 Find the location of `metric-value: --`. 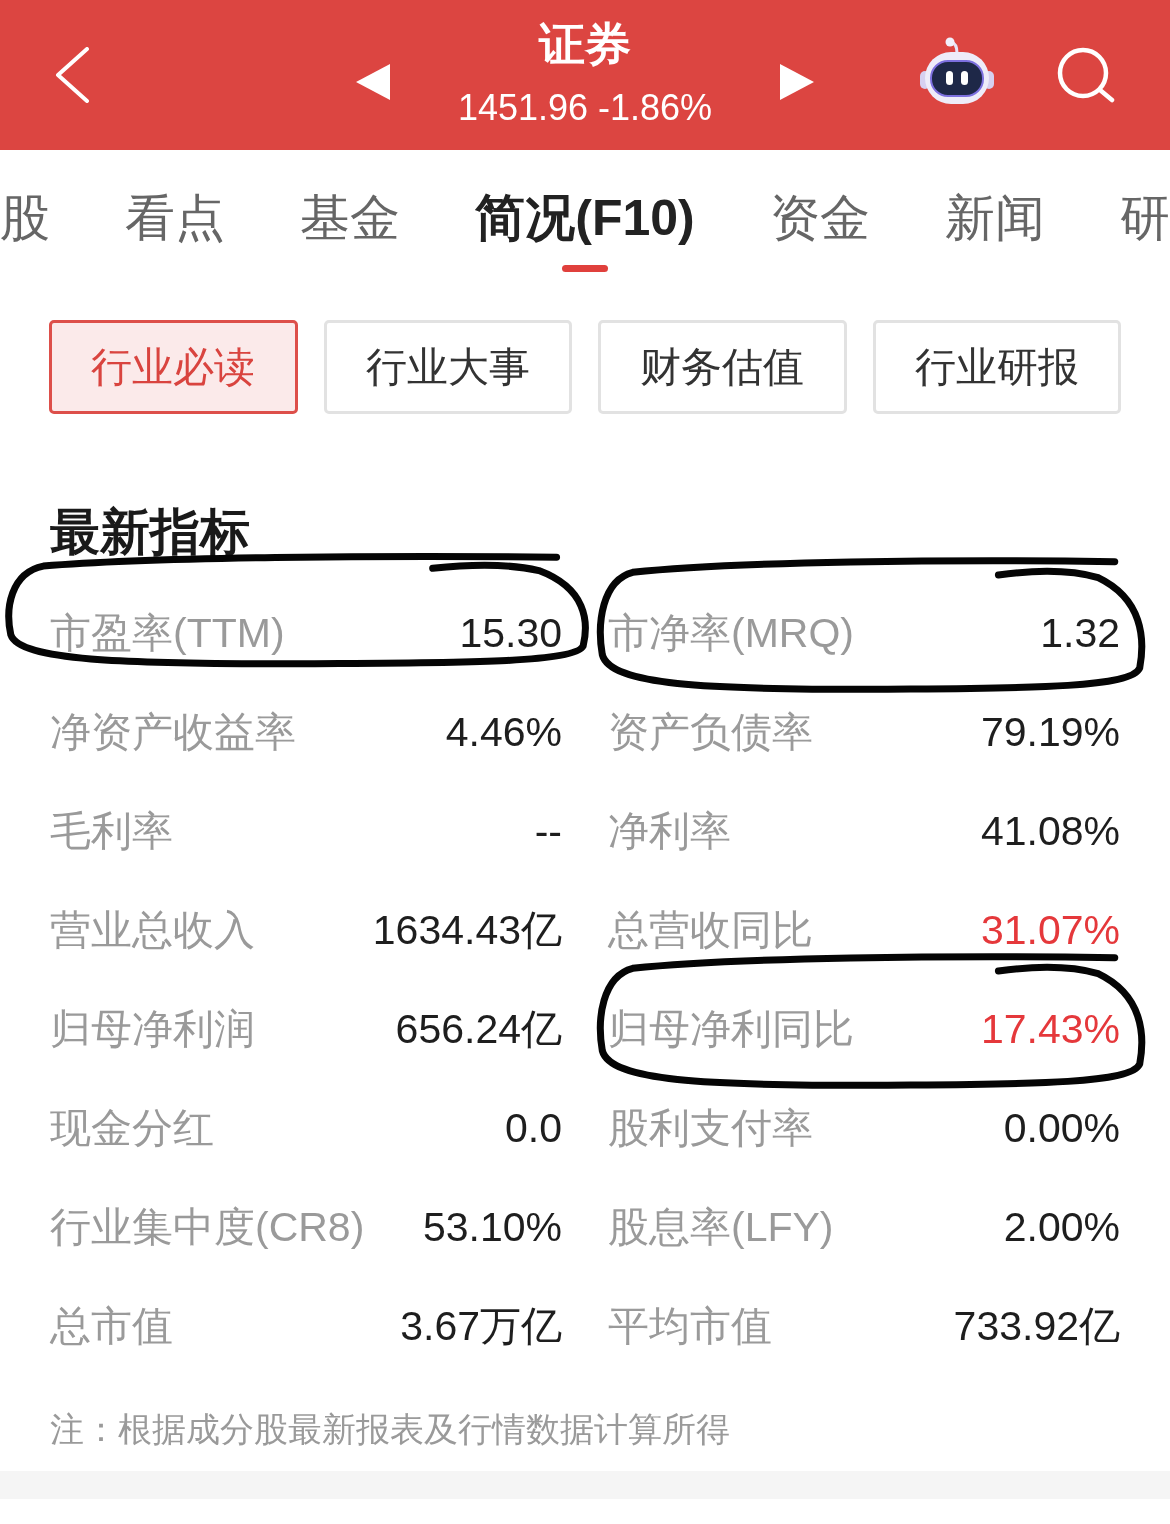

metric-value: -- is located at coordinates (548, 831).